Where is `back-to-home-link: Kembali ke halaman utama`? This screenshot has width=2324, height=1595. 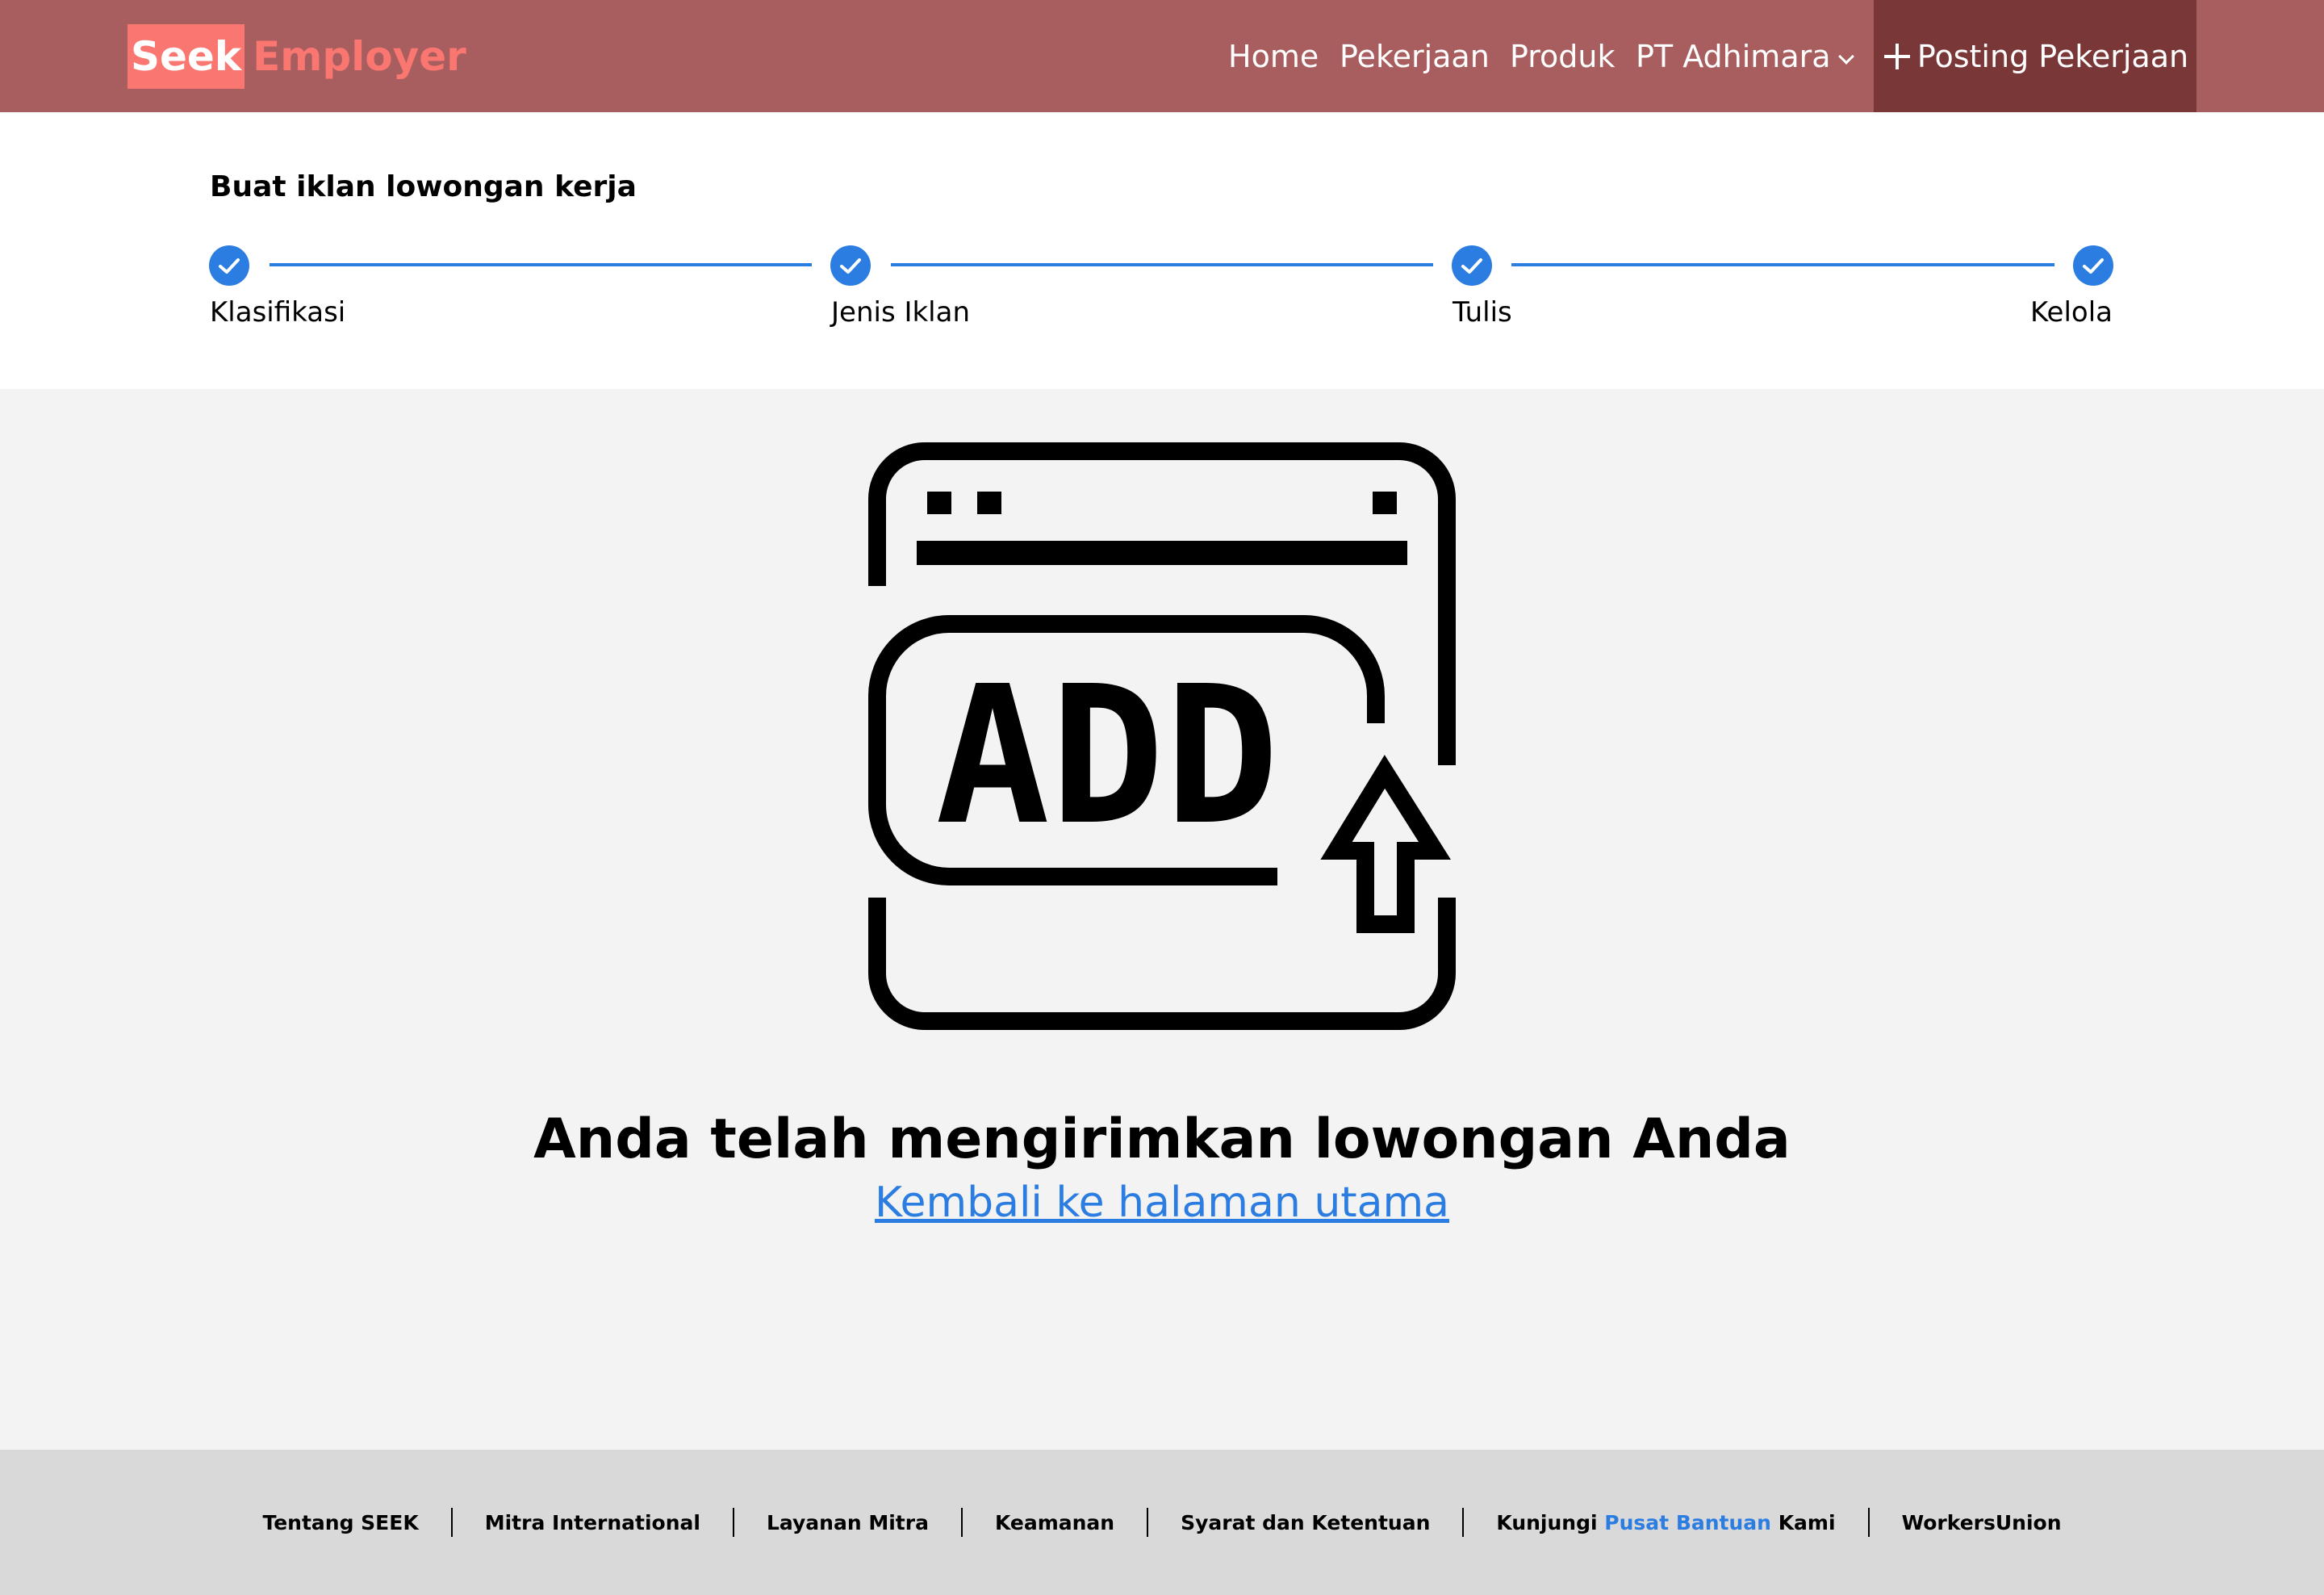 back-to-home-link: Kembali ke halaman utama is located at coordinates (1162, 1202).